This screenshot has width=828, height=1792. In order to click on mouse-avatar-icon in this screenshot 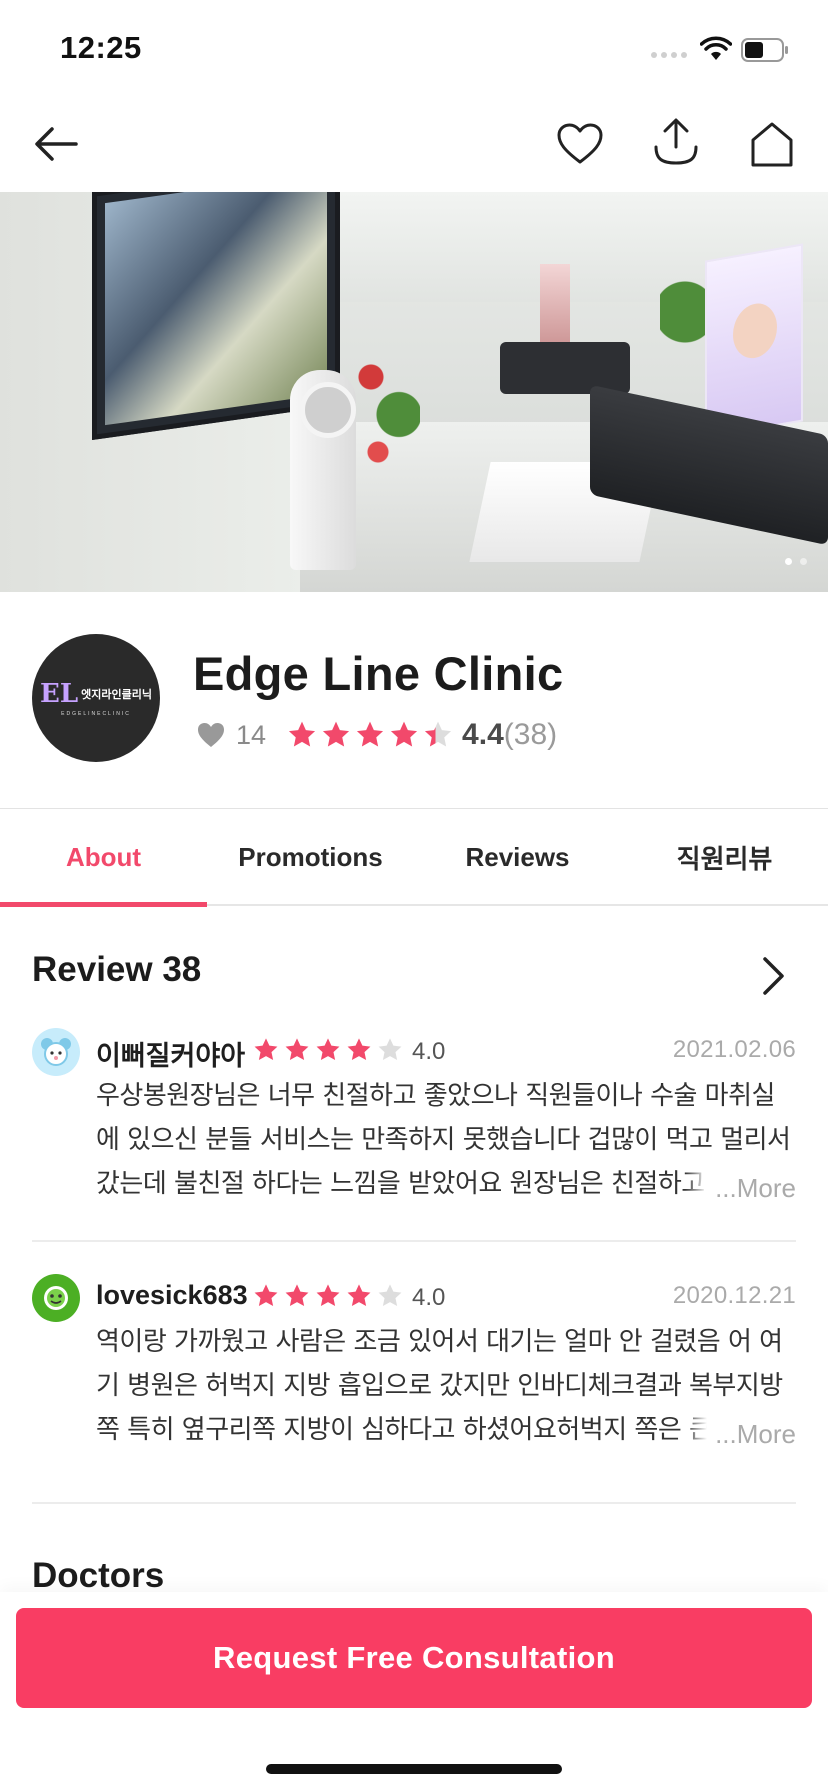, I will do `click(56, 1052)`.